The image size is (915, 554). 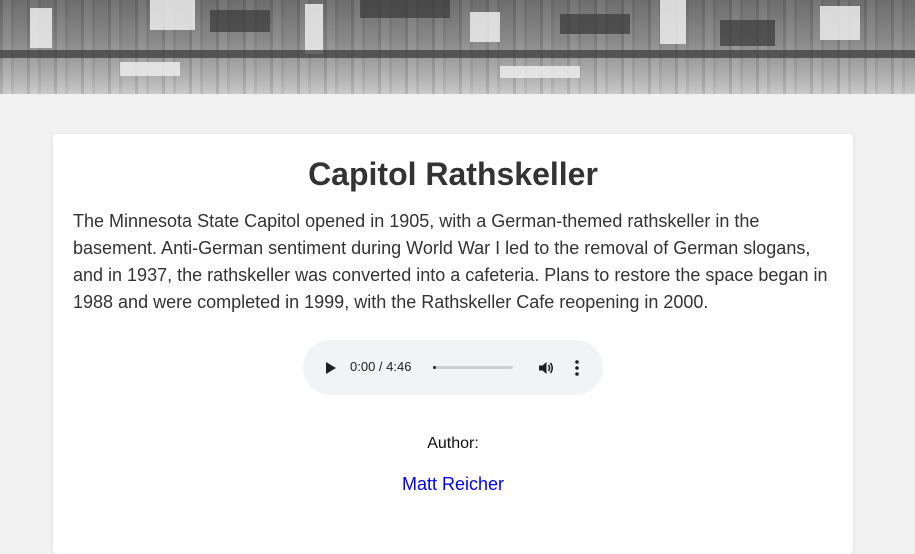 I want to click on more-options-icon, so click(x=577, y=368).